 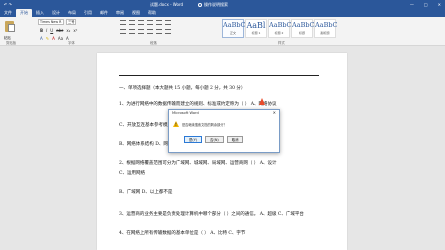 I want to click on doc-line: C、开放互连基本参考模型, so click(x=145, y=125).